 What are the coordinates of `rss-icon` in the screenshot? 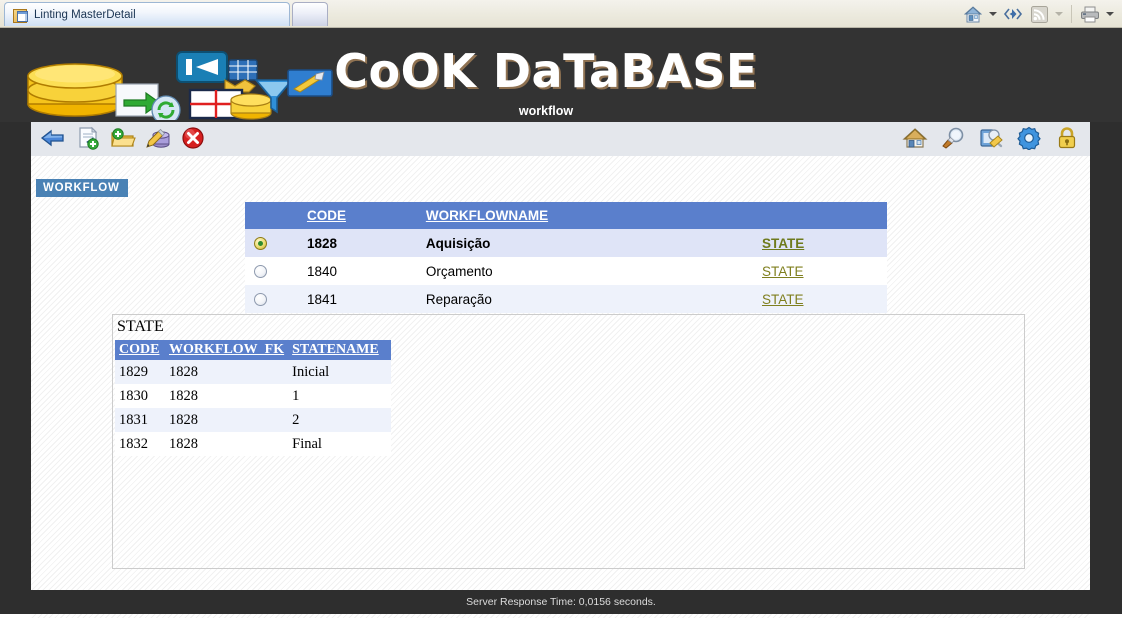 It's located at (1039, 14).